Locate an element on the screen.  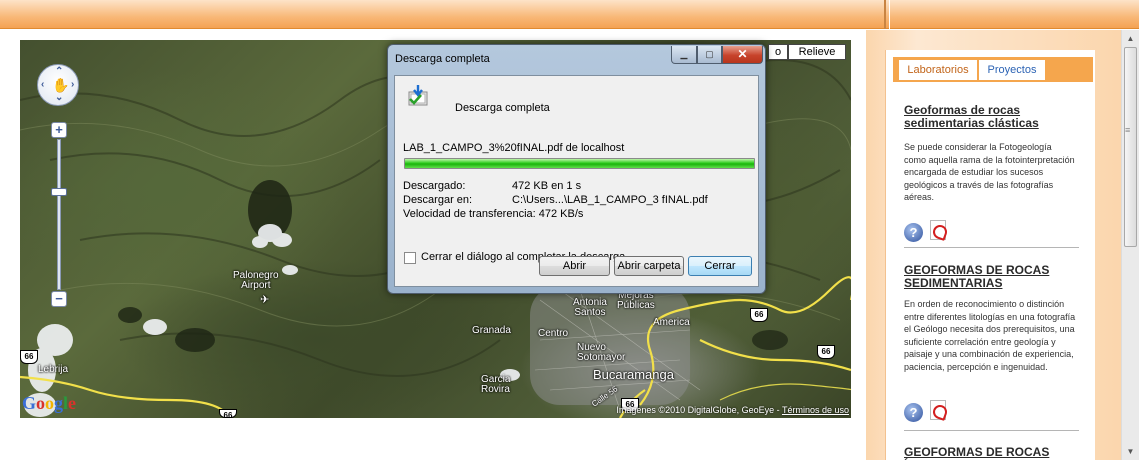
terms-link: Términos de uso is located at coordinates (815, 410).